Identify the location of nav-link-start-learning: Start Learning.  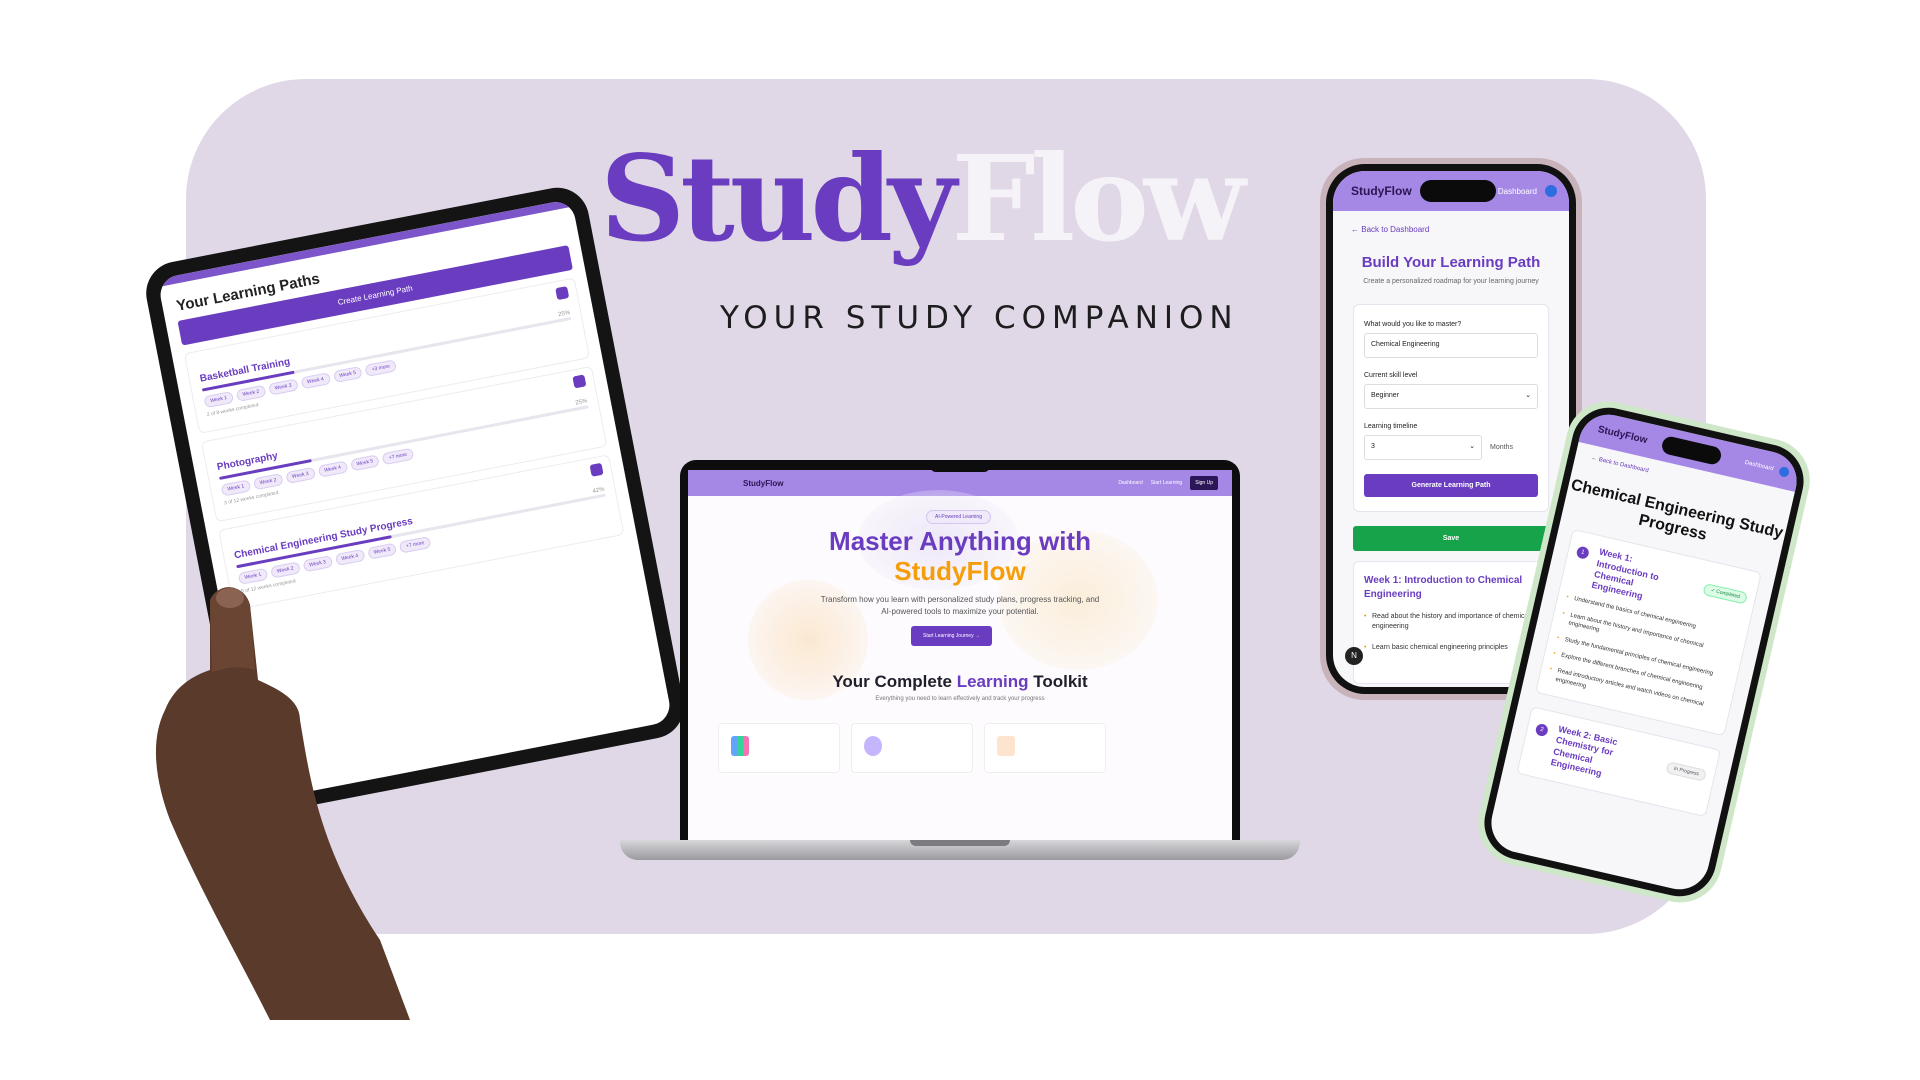
(1166, 483).